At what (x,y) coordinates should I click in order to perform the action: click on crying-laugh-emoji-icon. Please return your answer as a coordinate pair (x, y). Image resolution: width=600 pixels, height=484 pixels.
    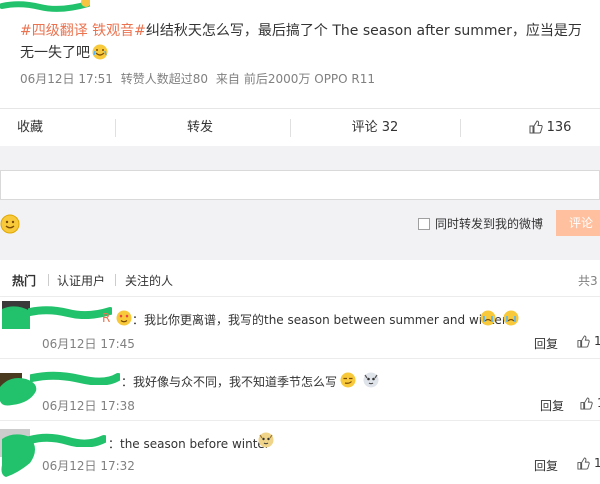
    Looking at the image, I should click on (100, 52).